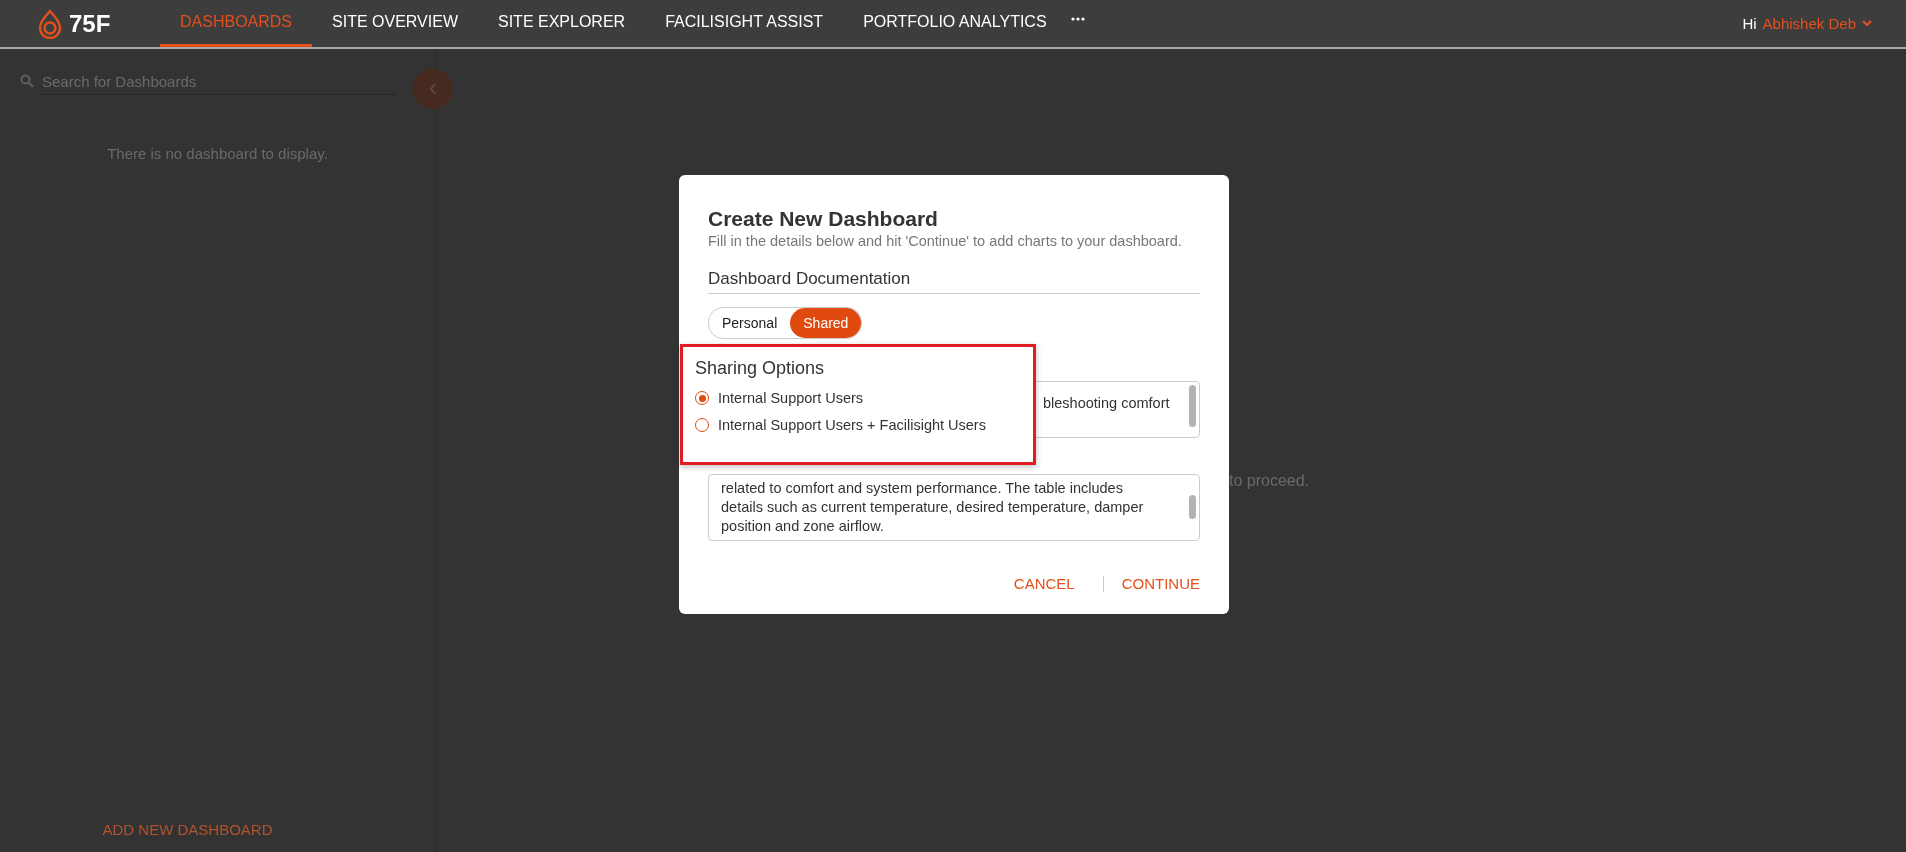 The height and width of the screenshot is (852, 1906). What do you see at coordinates (27, 81) in the screenshot?
I see `search-icon` at bounding box center [27, 81].